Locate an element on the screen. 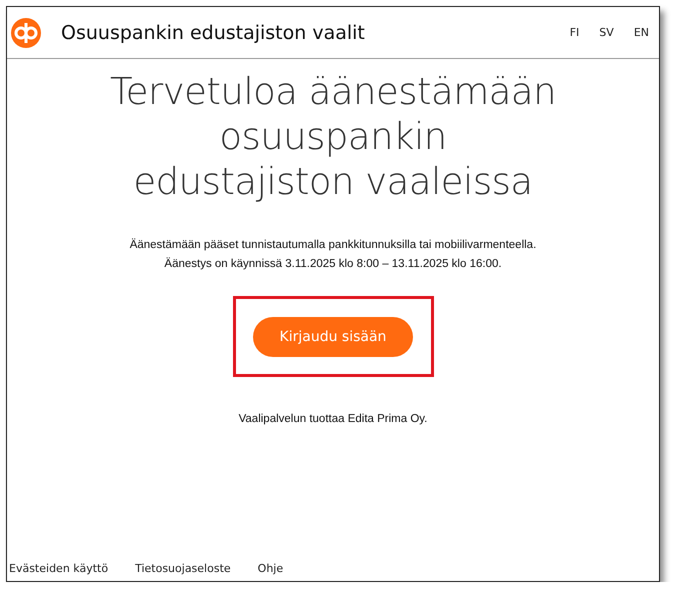 The height and width of the screenshot is (602, 678). intro-text: Äänestämään pääset tunnistautumalla pankkitunnuksilla tai mobiilivarmenteella. Äänestys on käynnissä 3.11.2025 klo 8:00 – 13.11.2025 klo 16:00. is located at coordinates (333, 254).